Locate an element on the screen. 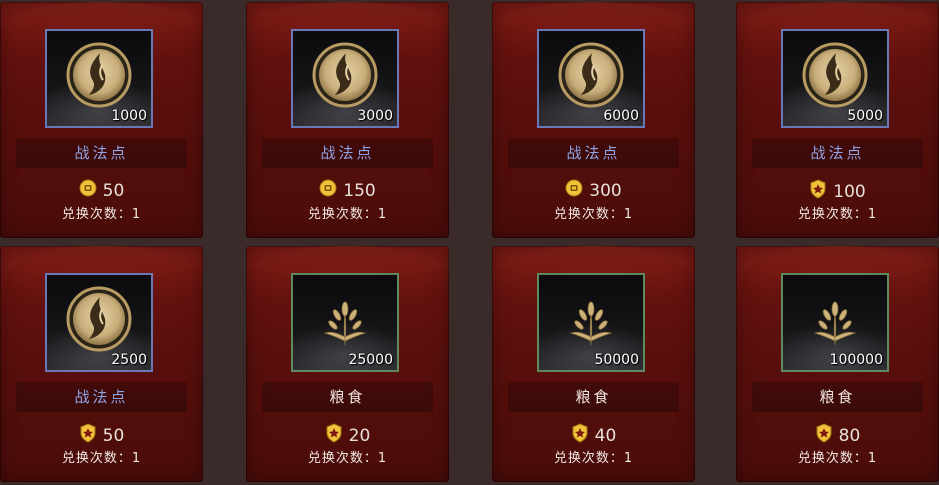  item-price: 40 is located at coordinates (593, 434).